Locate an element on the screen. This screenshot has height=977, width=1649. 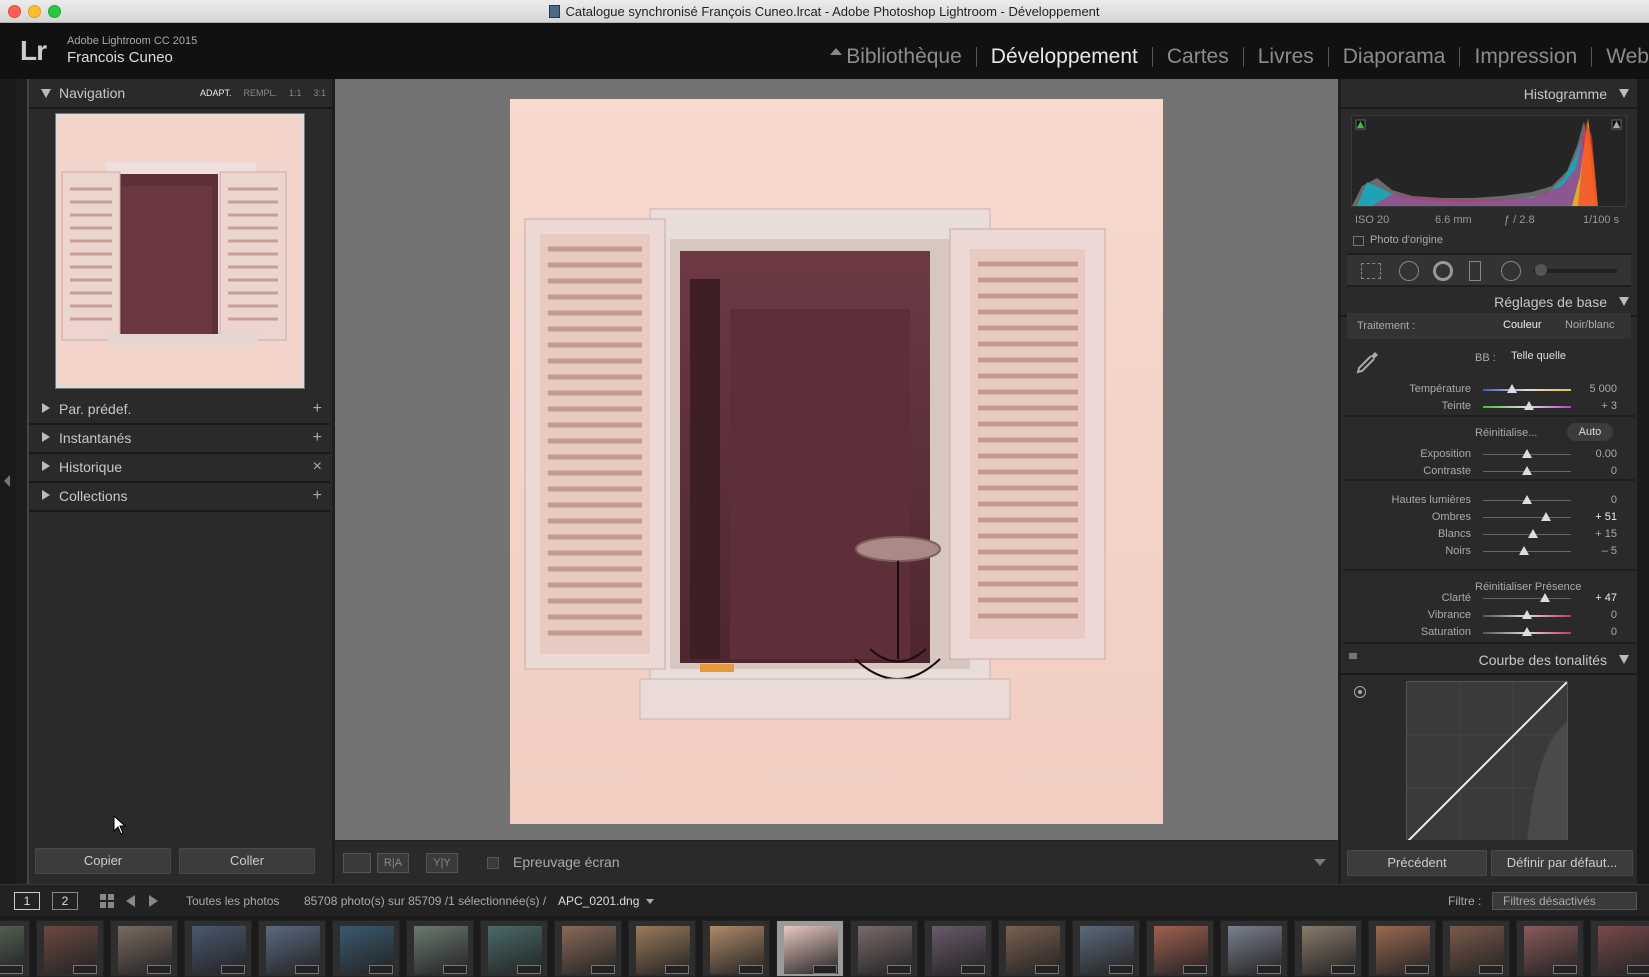
module-5: Impression is located at coordinates (1526, 56).